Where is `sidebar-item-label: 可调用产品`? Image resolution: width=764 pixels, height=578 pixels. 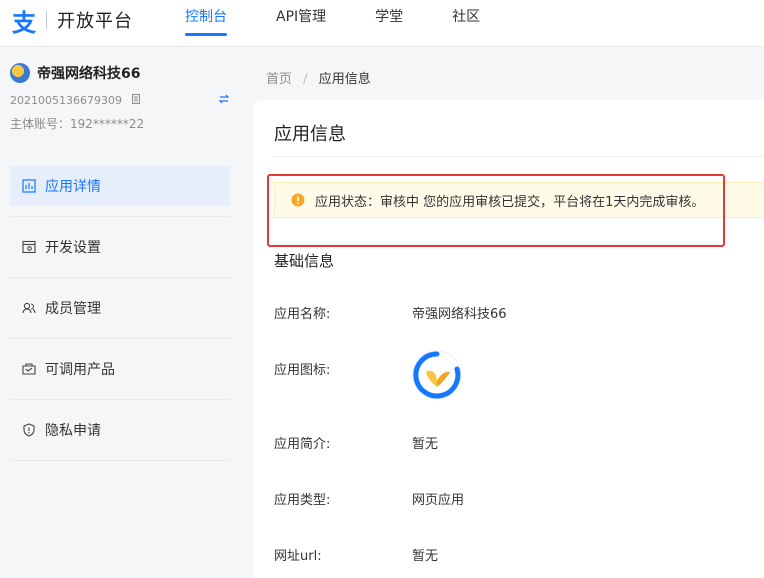
sidebar-item-label: 可调用产品 is located at coordinates (80, 370).